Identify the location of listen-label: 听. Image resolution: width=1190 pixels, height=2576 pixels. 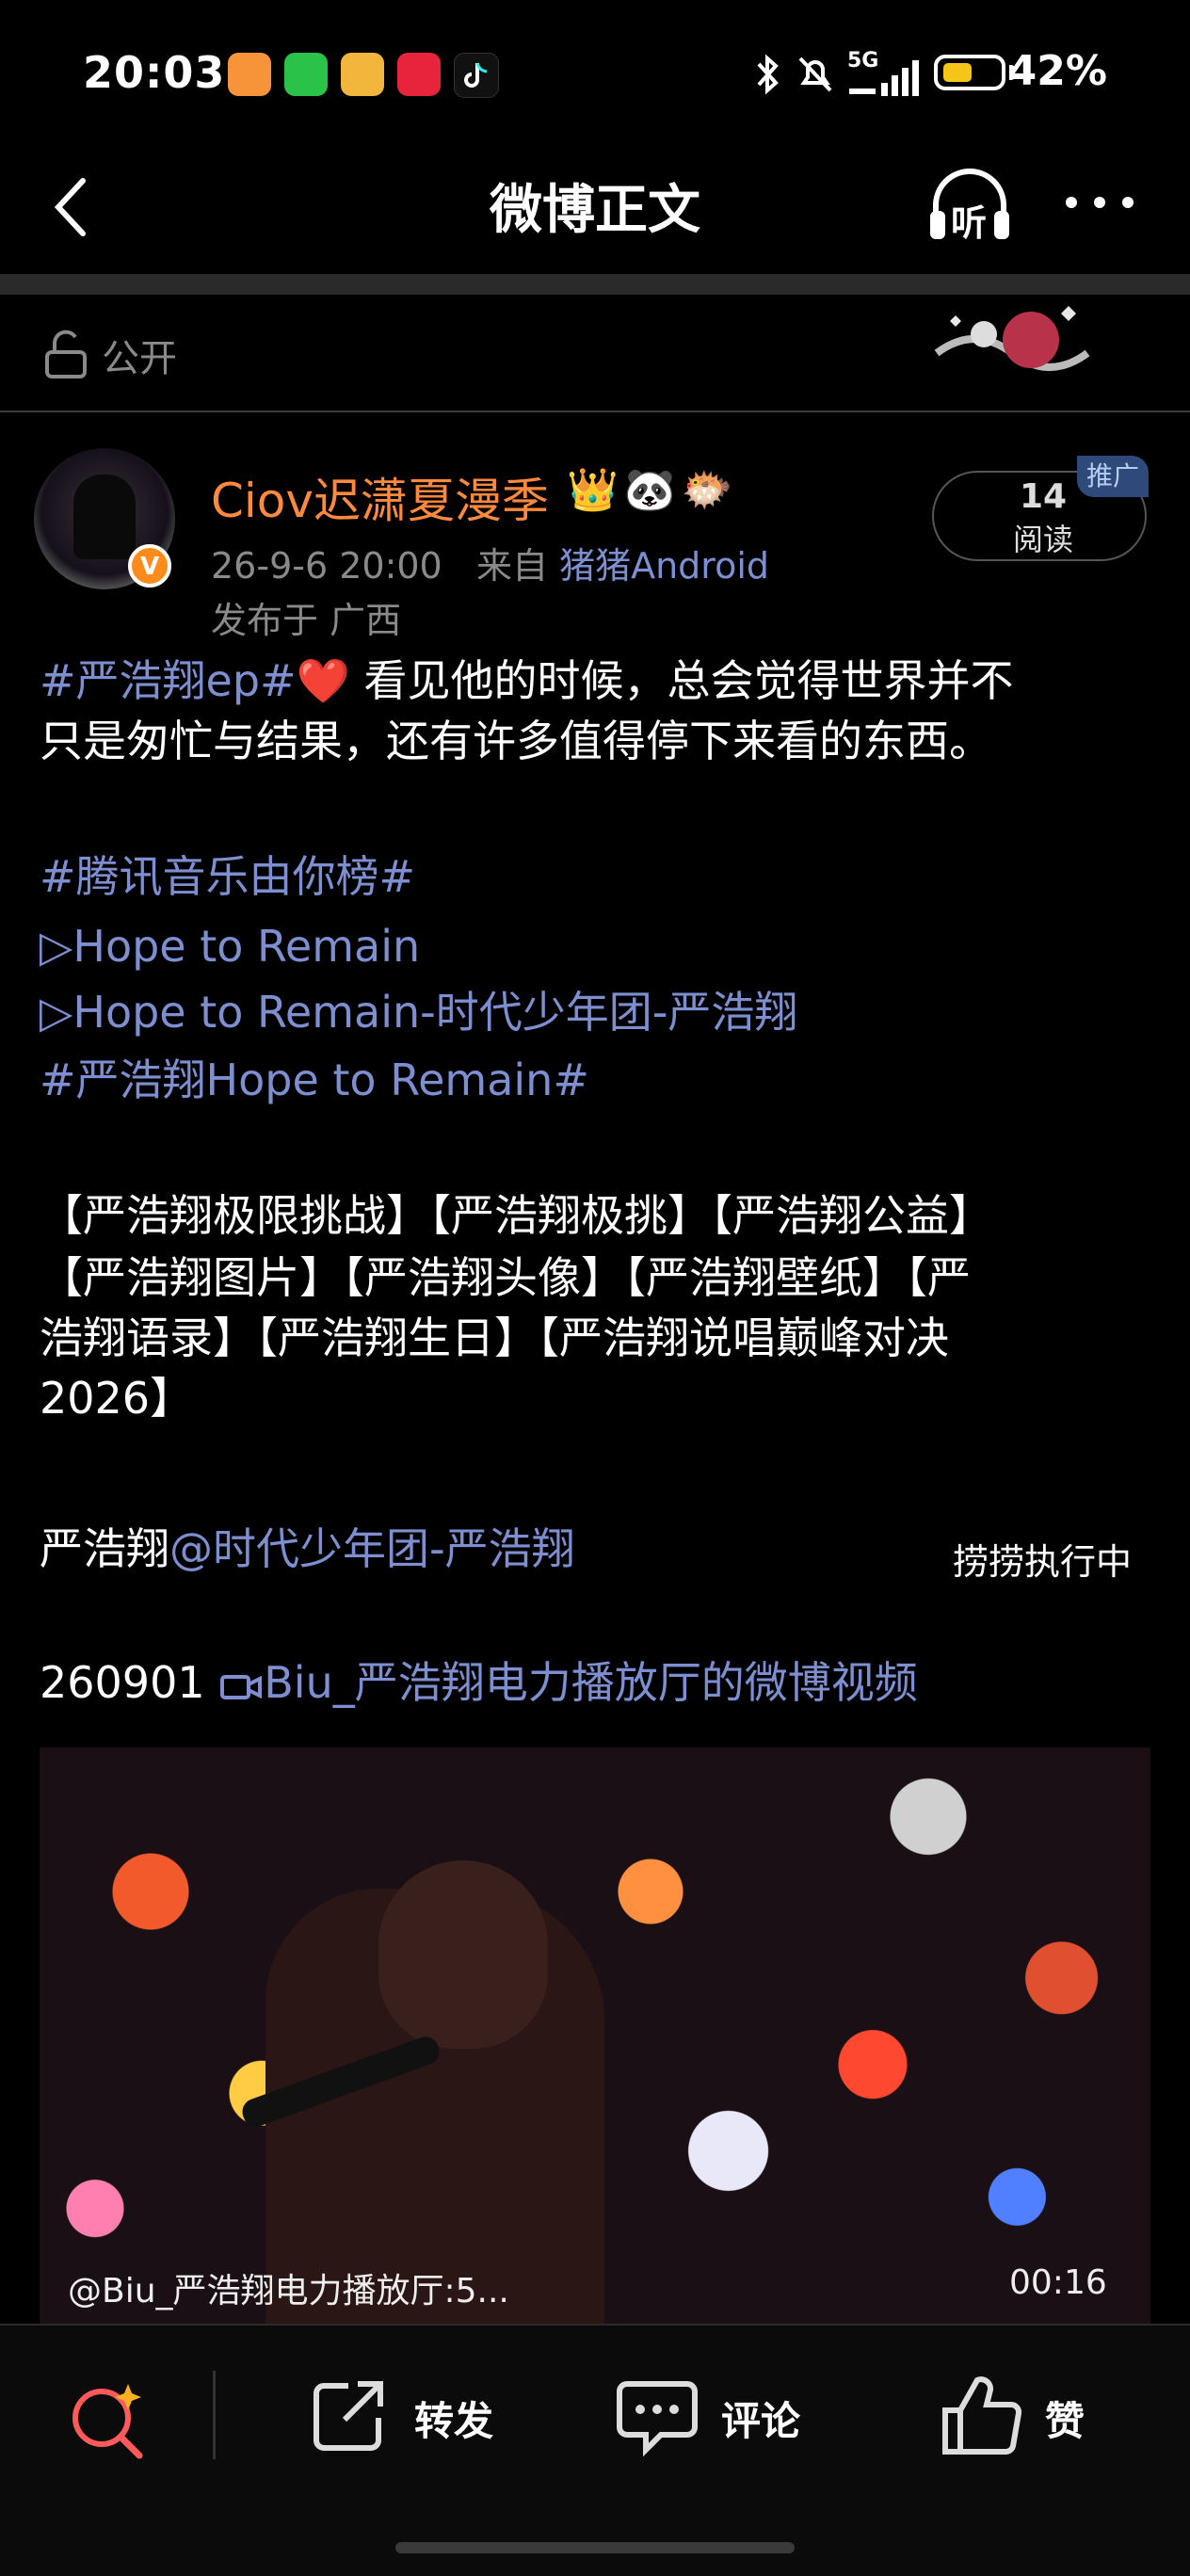
(969, 223).